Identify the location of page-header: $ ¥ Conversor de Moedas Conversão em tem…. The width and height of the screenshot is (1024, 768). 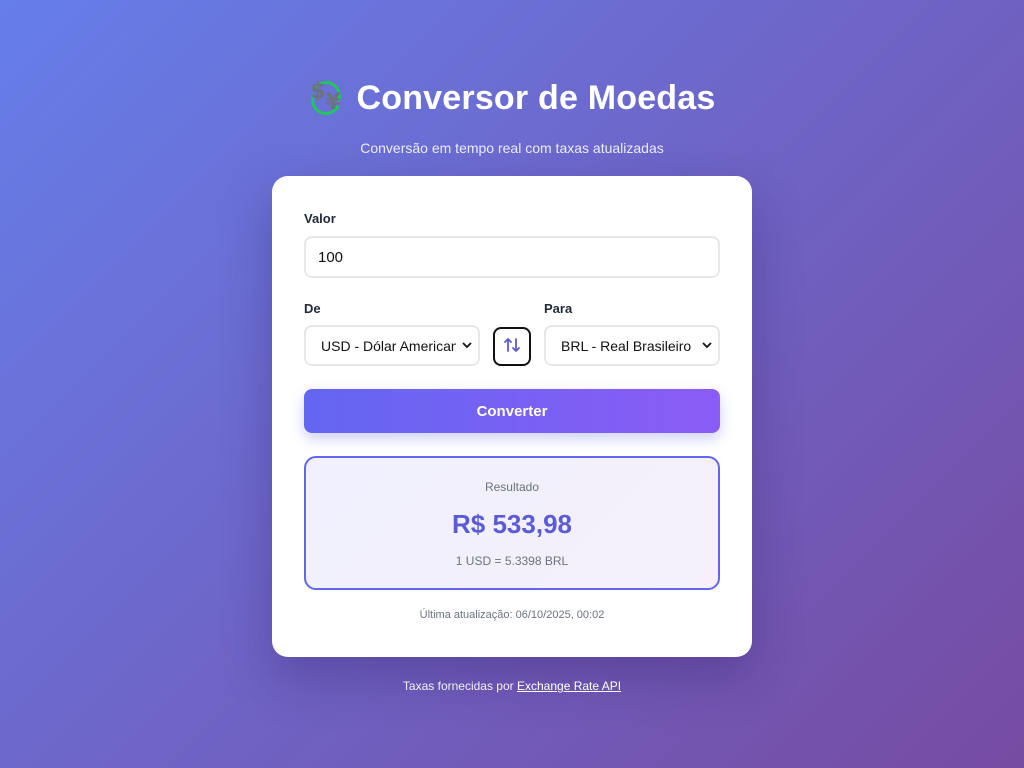
(512, 116).